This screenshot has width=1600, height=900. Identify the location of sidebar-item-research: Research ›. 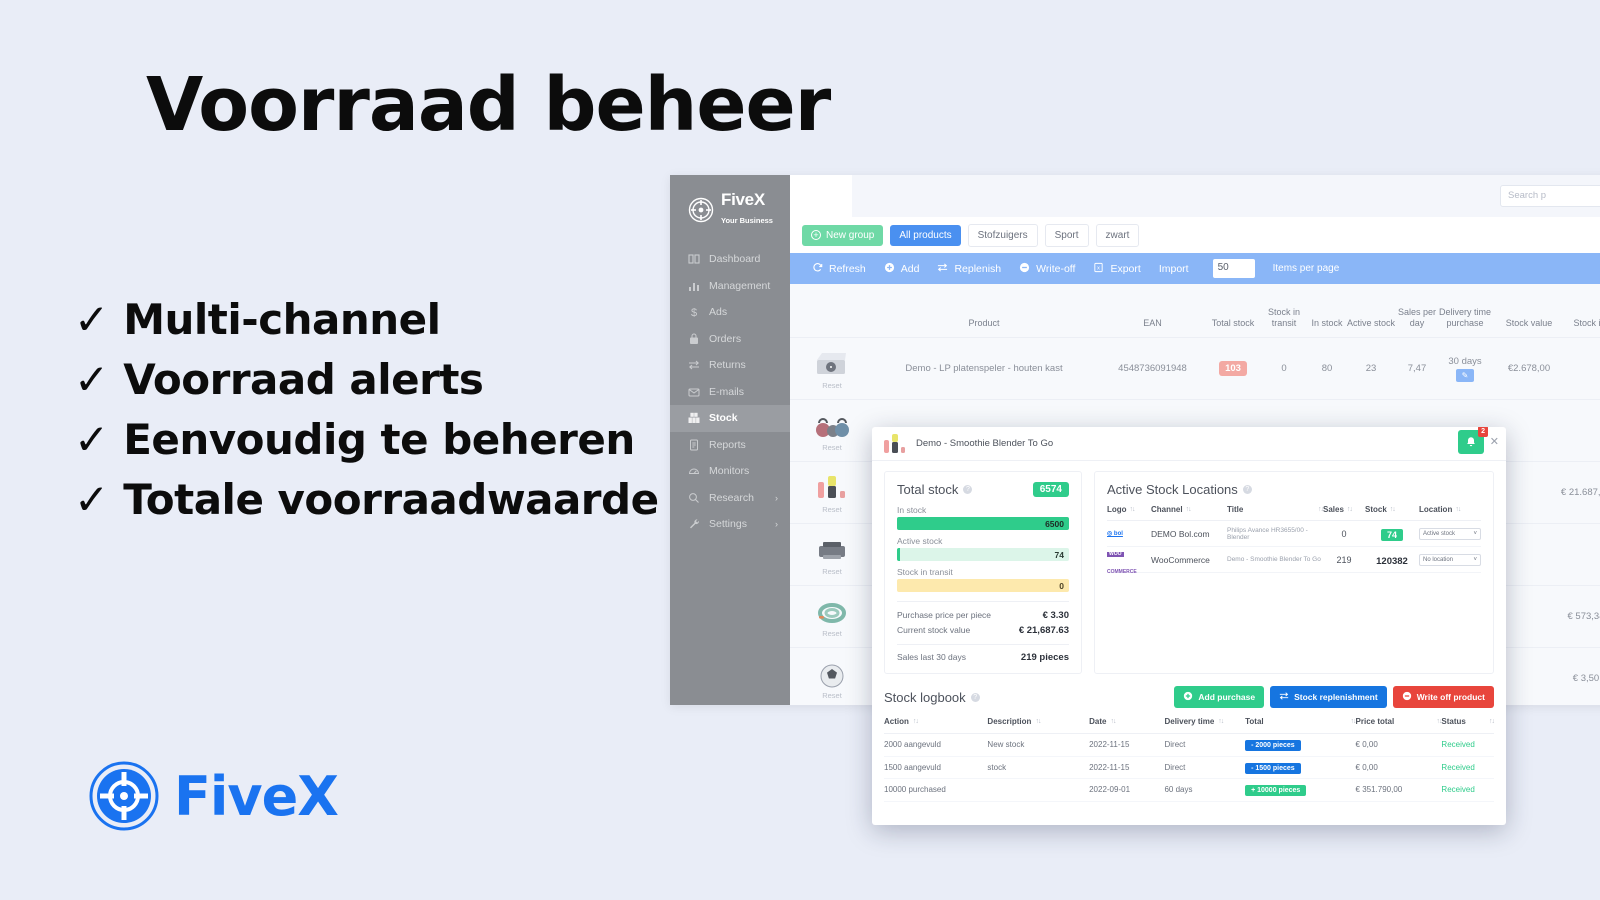
(730, 498).